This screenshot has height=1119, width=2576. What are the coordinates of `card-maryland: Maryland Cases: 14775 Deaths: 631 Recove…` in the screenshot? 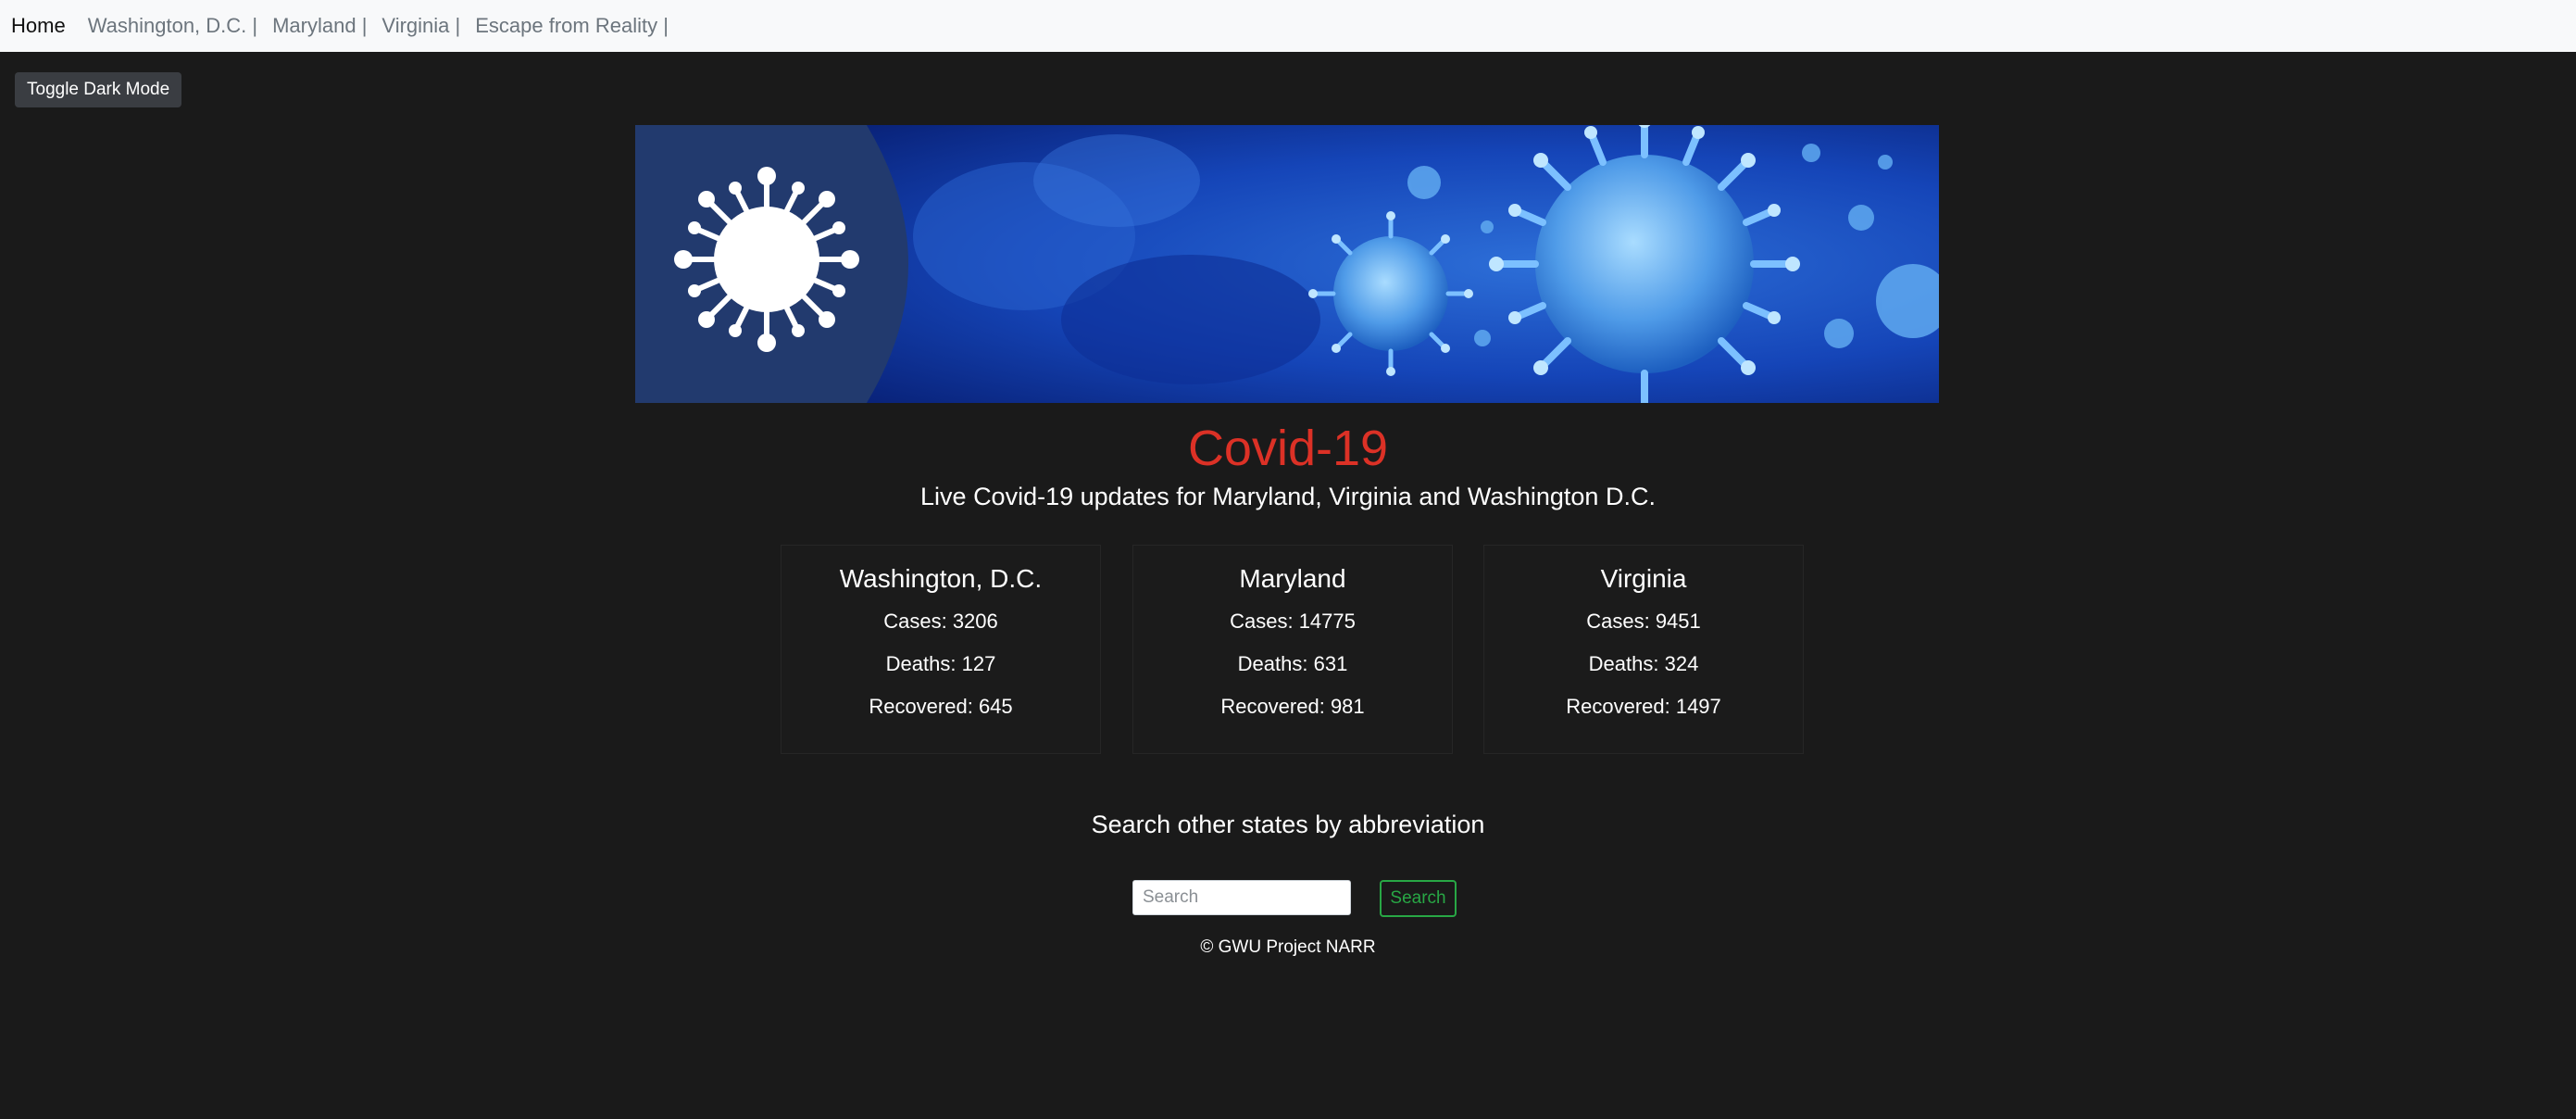 It's located at (1293, 649).